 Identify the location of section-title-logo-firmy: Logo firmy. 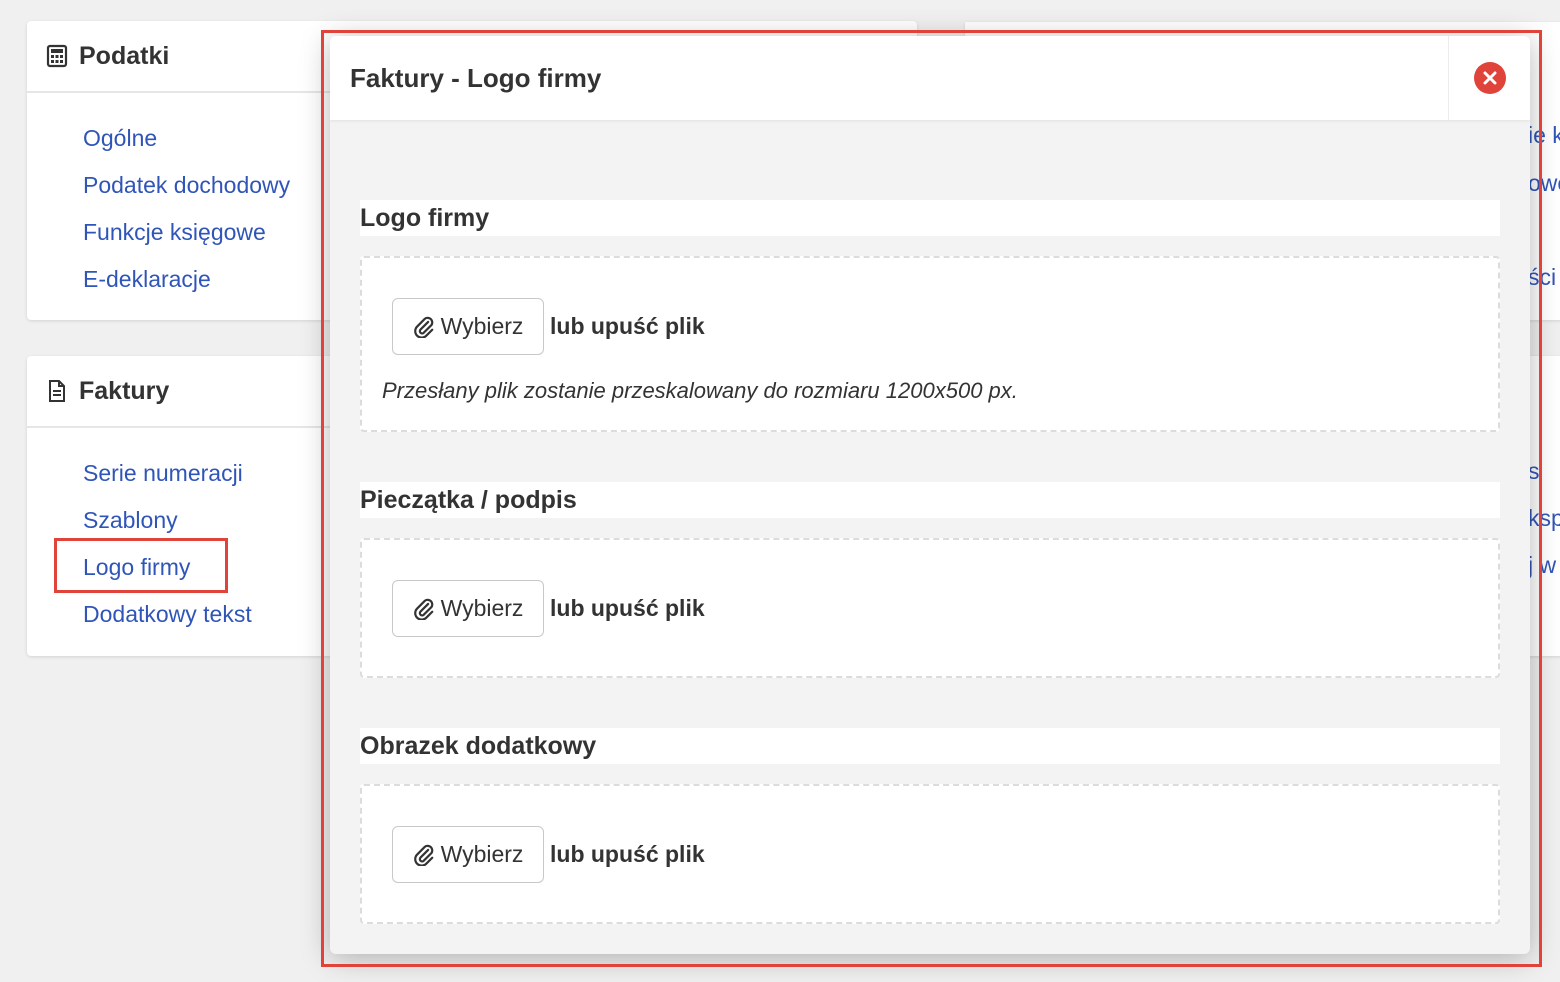
(930, 218).